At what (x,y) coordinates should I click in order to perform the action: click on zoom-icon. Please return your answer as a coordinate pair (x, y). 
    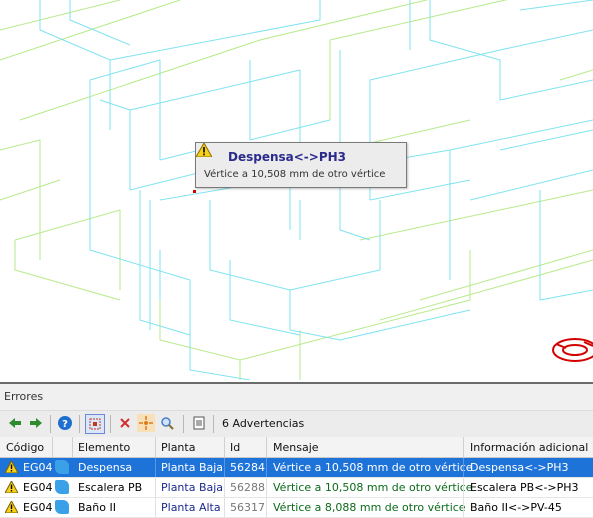
    Looking at the image, I should click on (167, 423).